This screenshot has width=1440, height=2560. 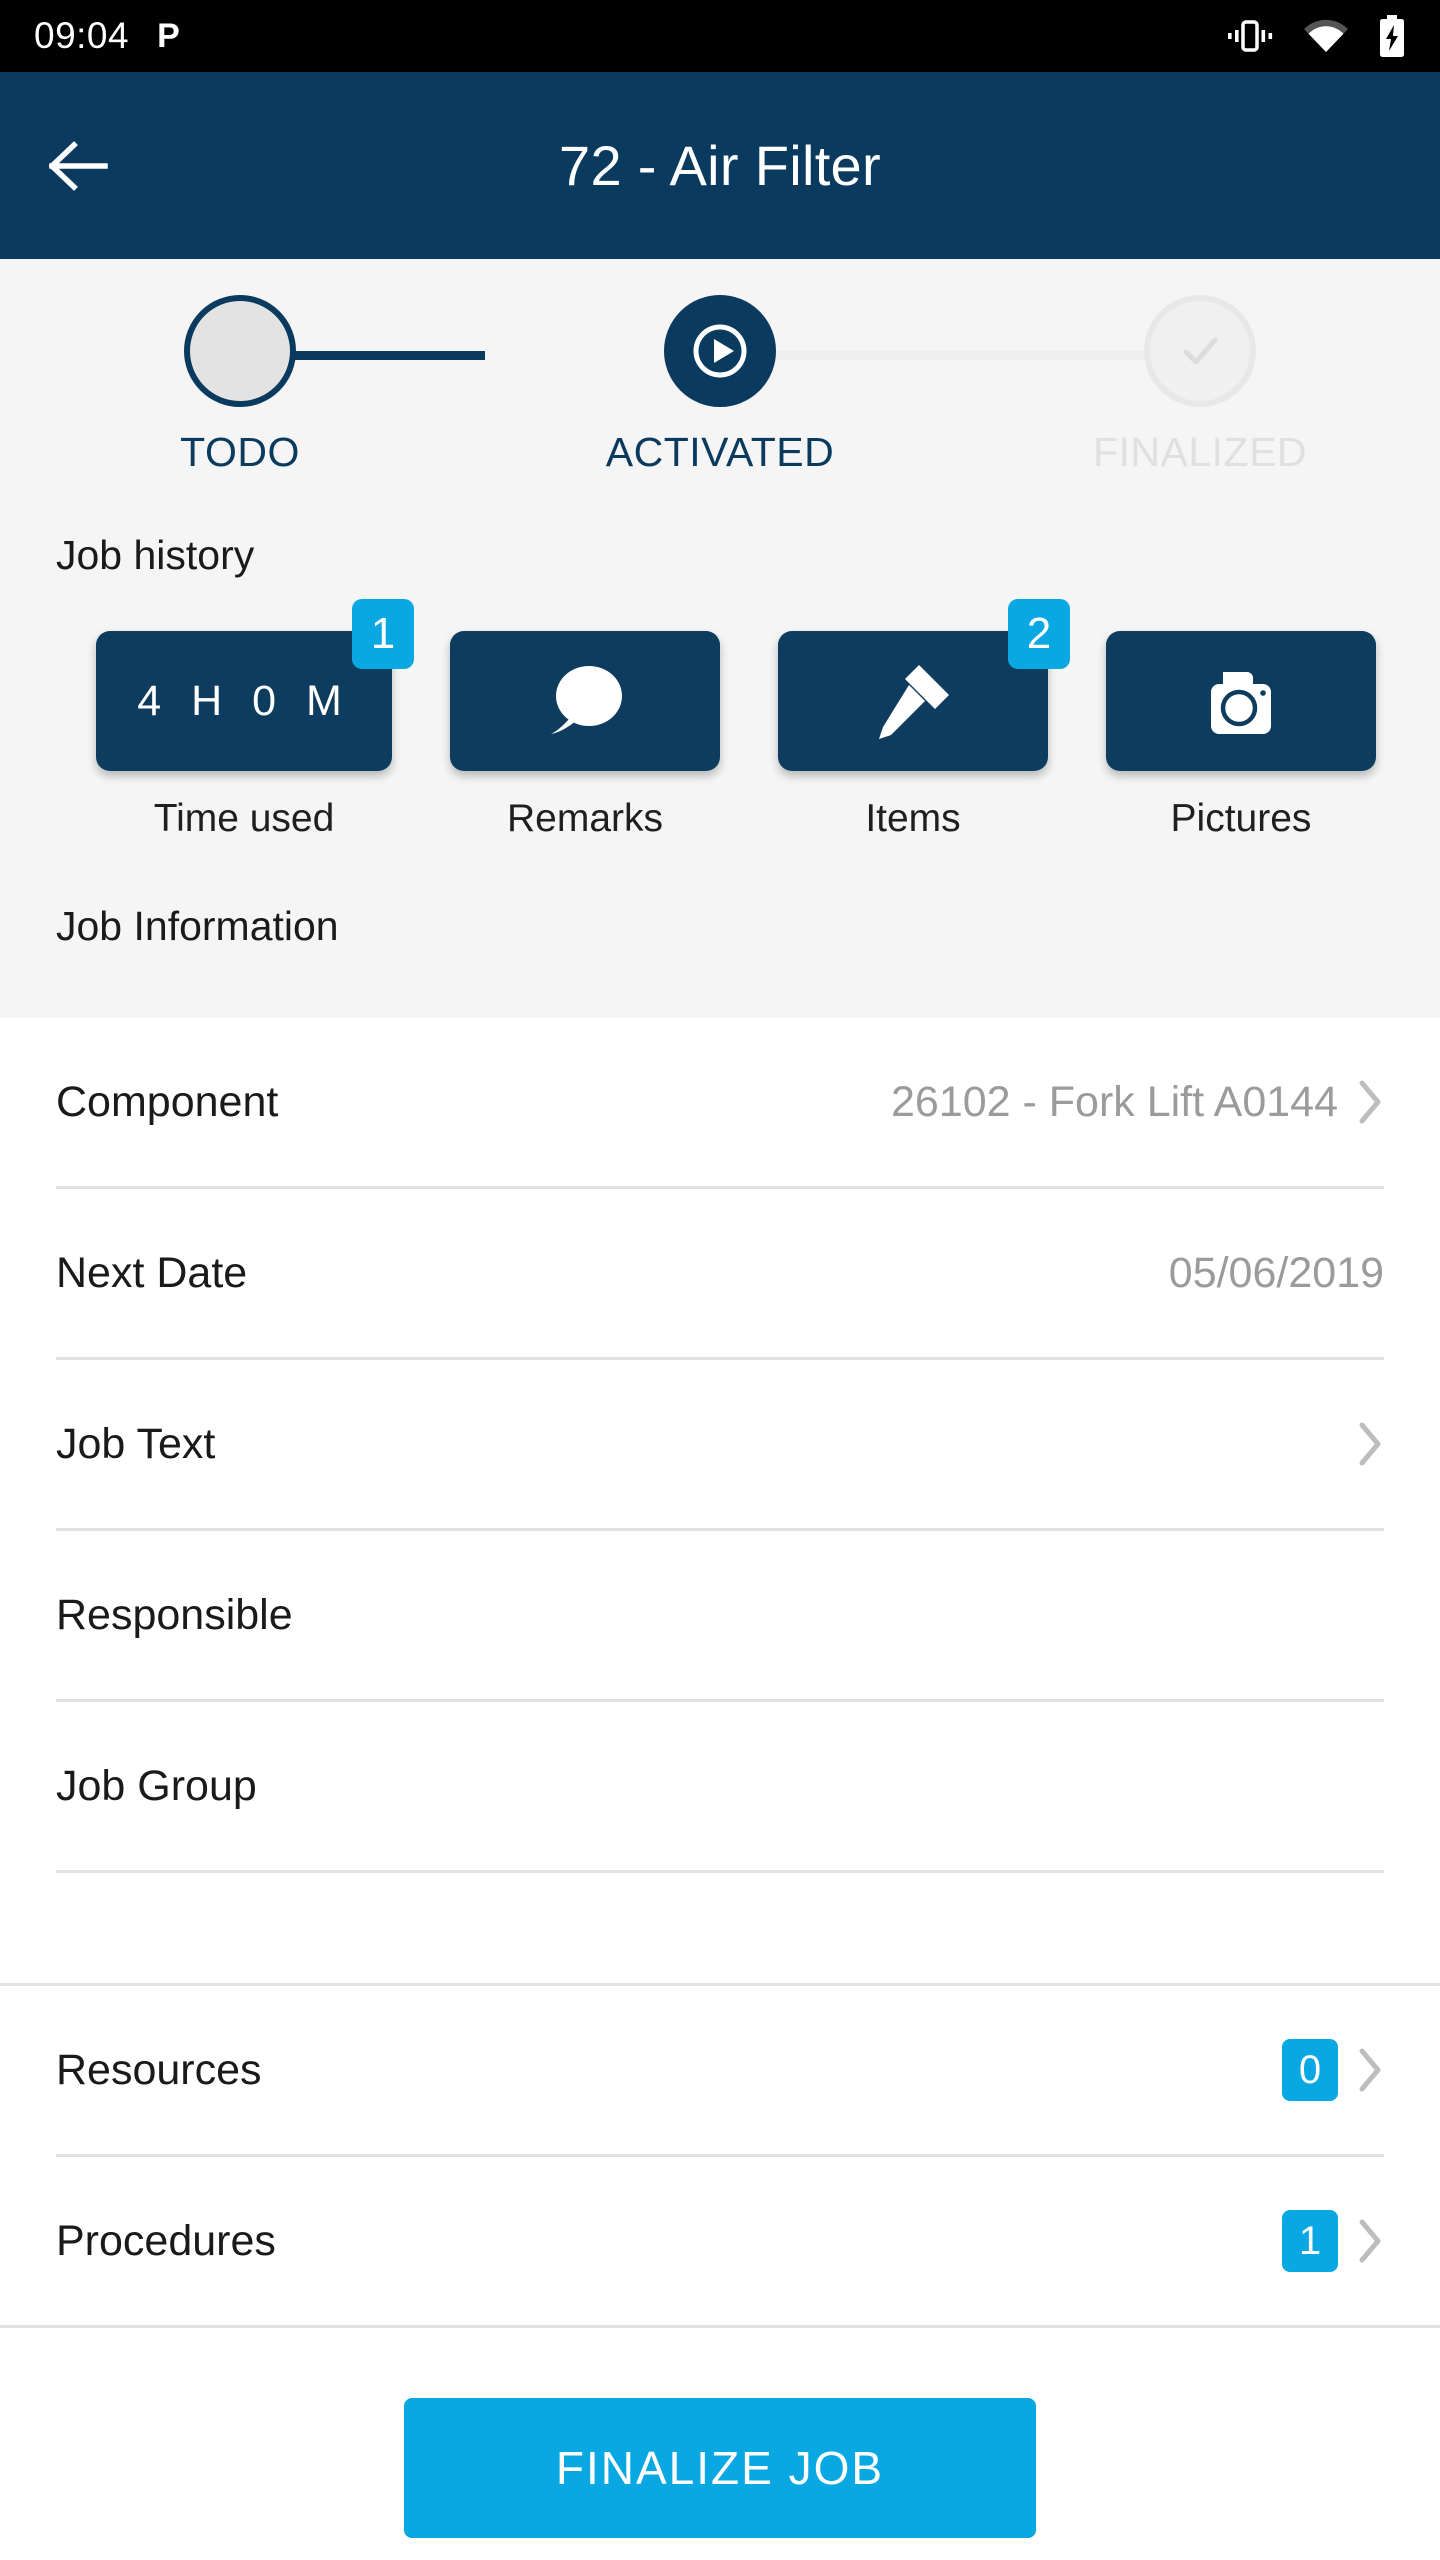 What do you see at coordinates (913, 818) in the screenshot?
I see `items-label: Items` at bounding box center [913, 818].